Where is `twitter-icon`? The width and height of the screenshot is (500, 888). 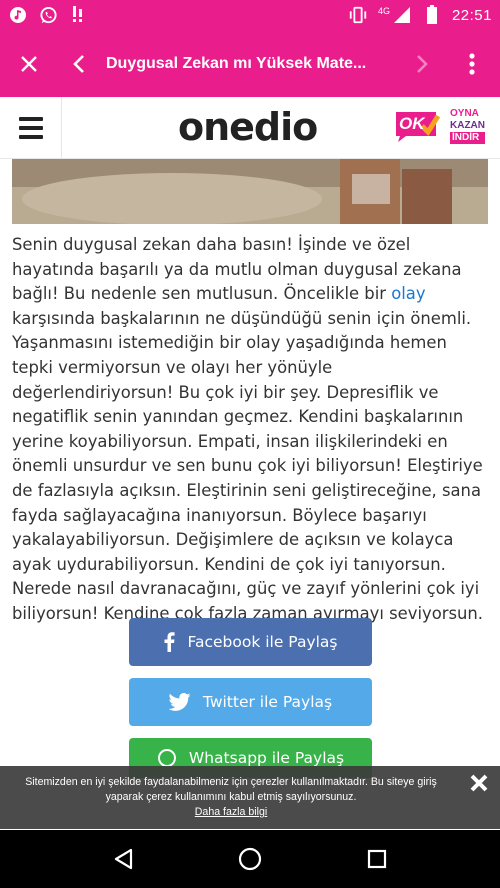 twitter-icon is located at coordinates (179, 702).